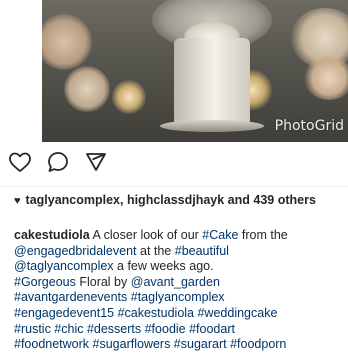  Describe the element at coordinates (212, 81) in the screenshot. I see `photo-cake` at that location.